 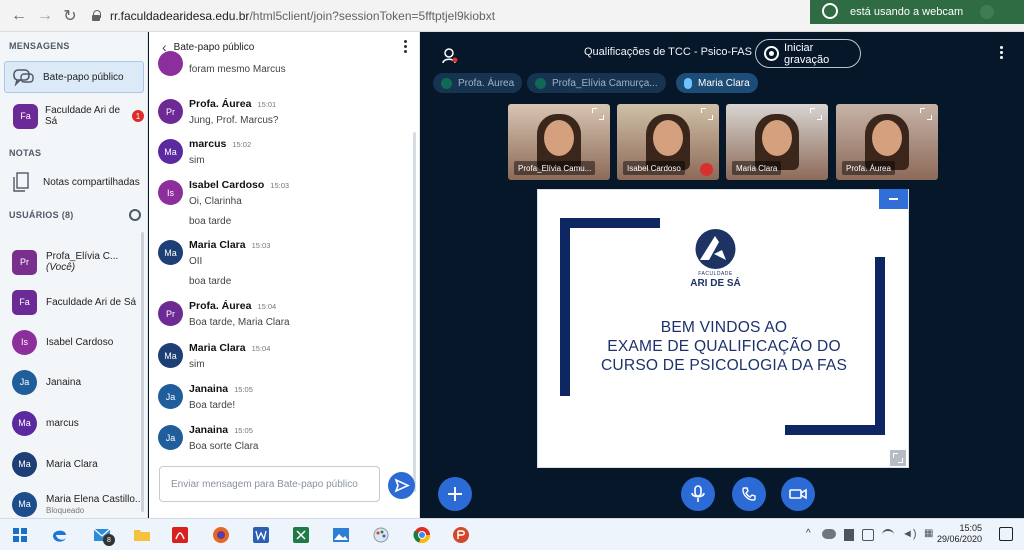 I want to click on chrome-icon, so click(x=422, y=535).